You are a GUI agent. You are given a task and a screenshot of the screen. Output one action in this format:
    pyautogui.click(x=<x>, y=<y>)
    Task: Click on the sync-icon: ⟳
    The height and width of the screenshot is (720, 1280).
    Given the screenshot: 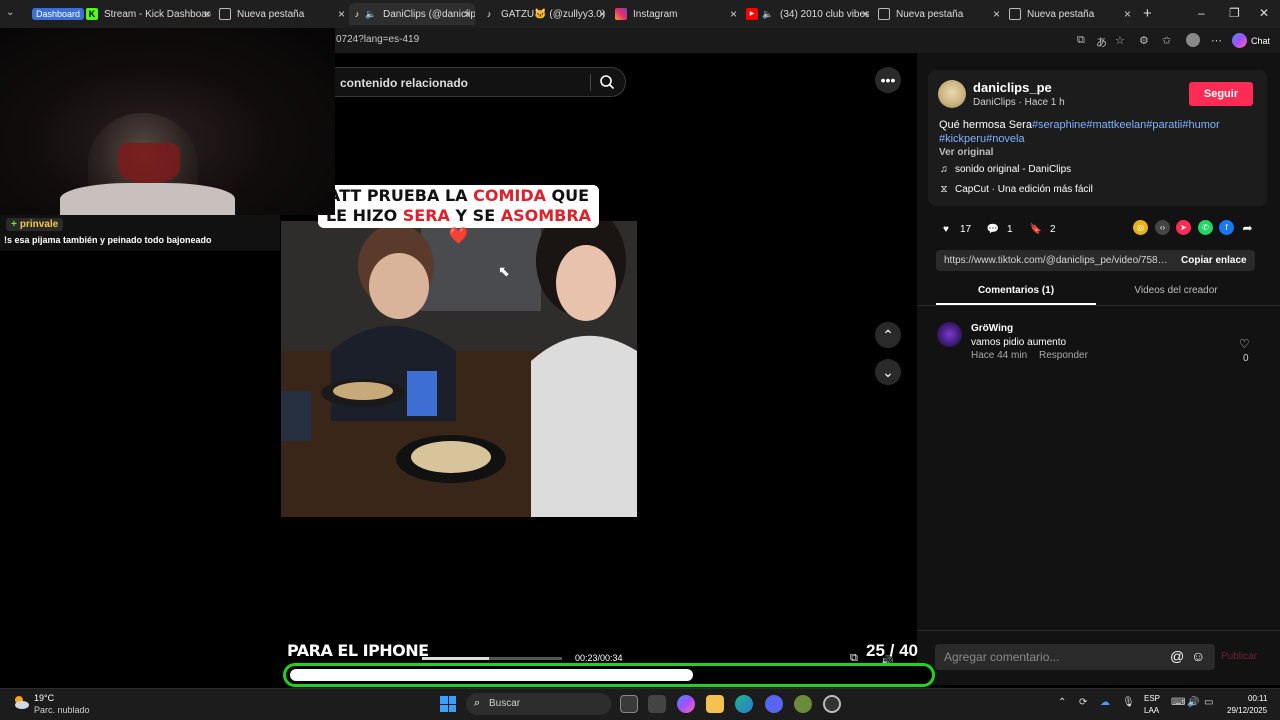 What is the action you would take?
    pyautogui.click(x=1083, y=702)
    